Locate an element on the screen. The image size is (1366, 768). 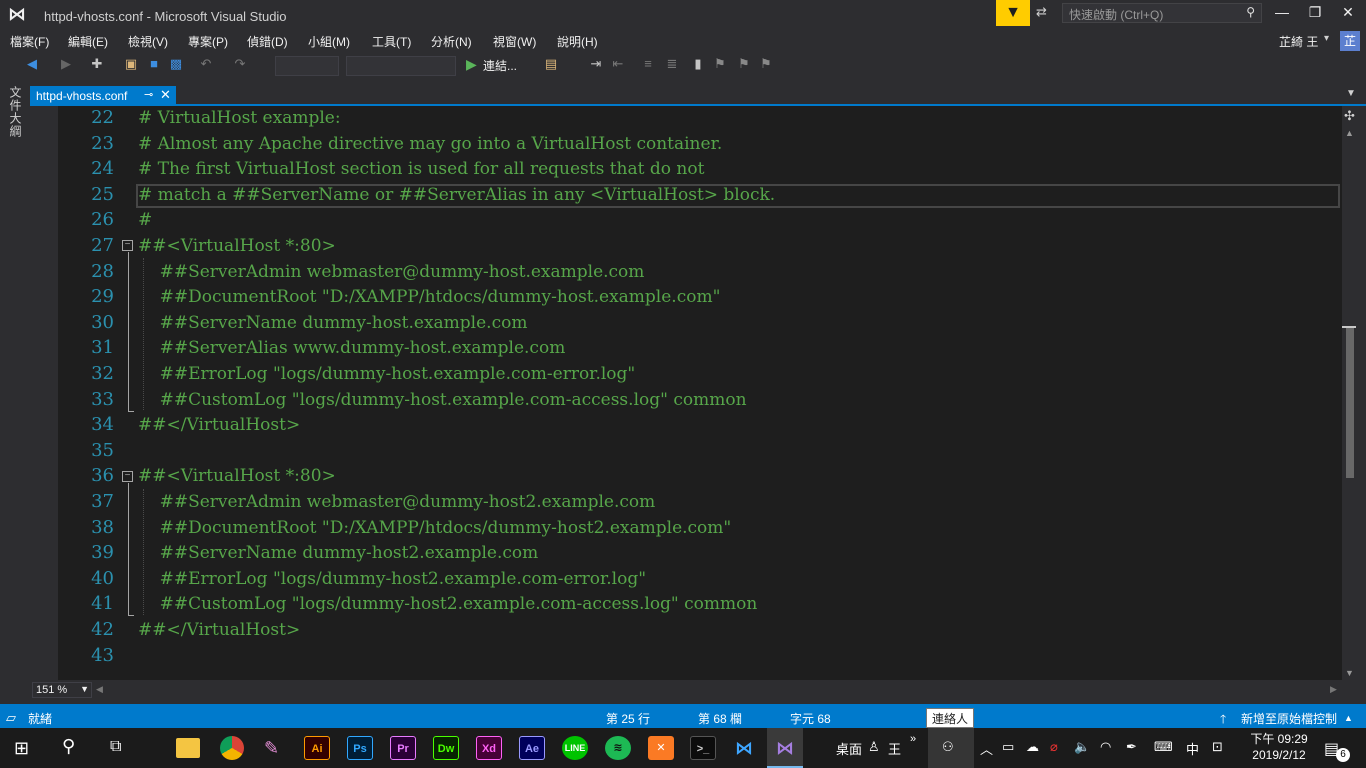
adobe-ps-icon: Ps is located at coordinates (360, 748).